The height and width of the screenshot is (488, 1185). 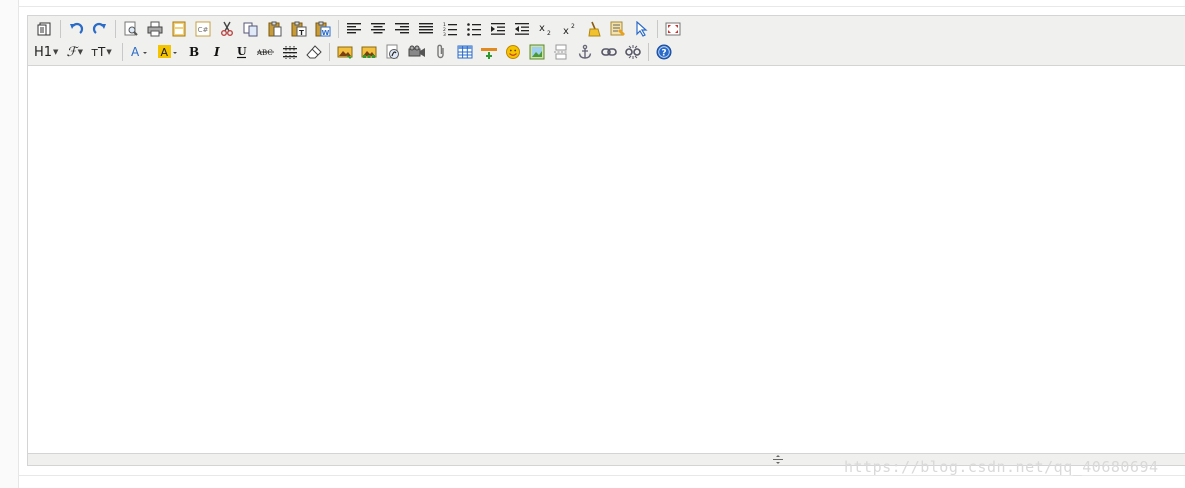 What do you see at coordinates (673, 29) in the screenshot?
I see `fullscreen-icon` at bounding box center [673, 29].